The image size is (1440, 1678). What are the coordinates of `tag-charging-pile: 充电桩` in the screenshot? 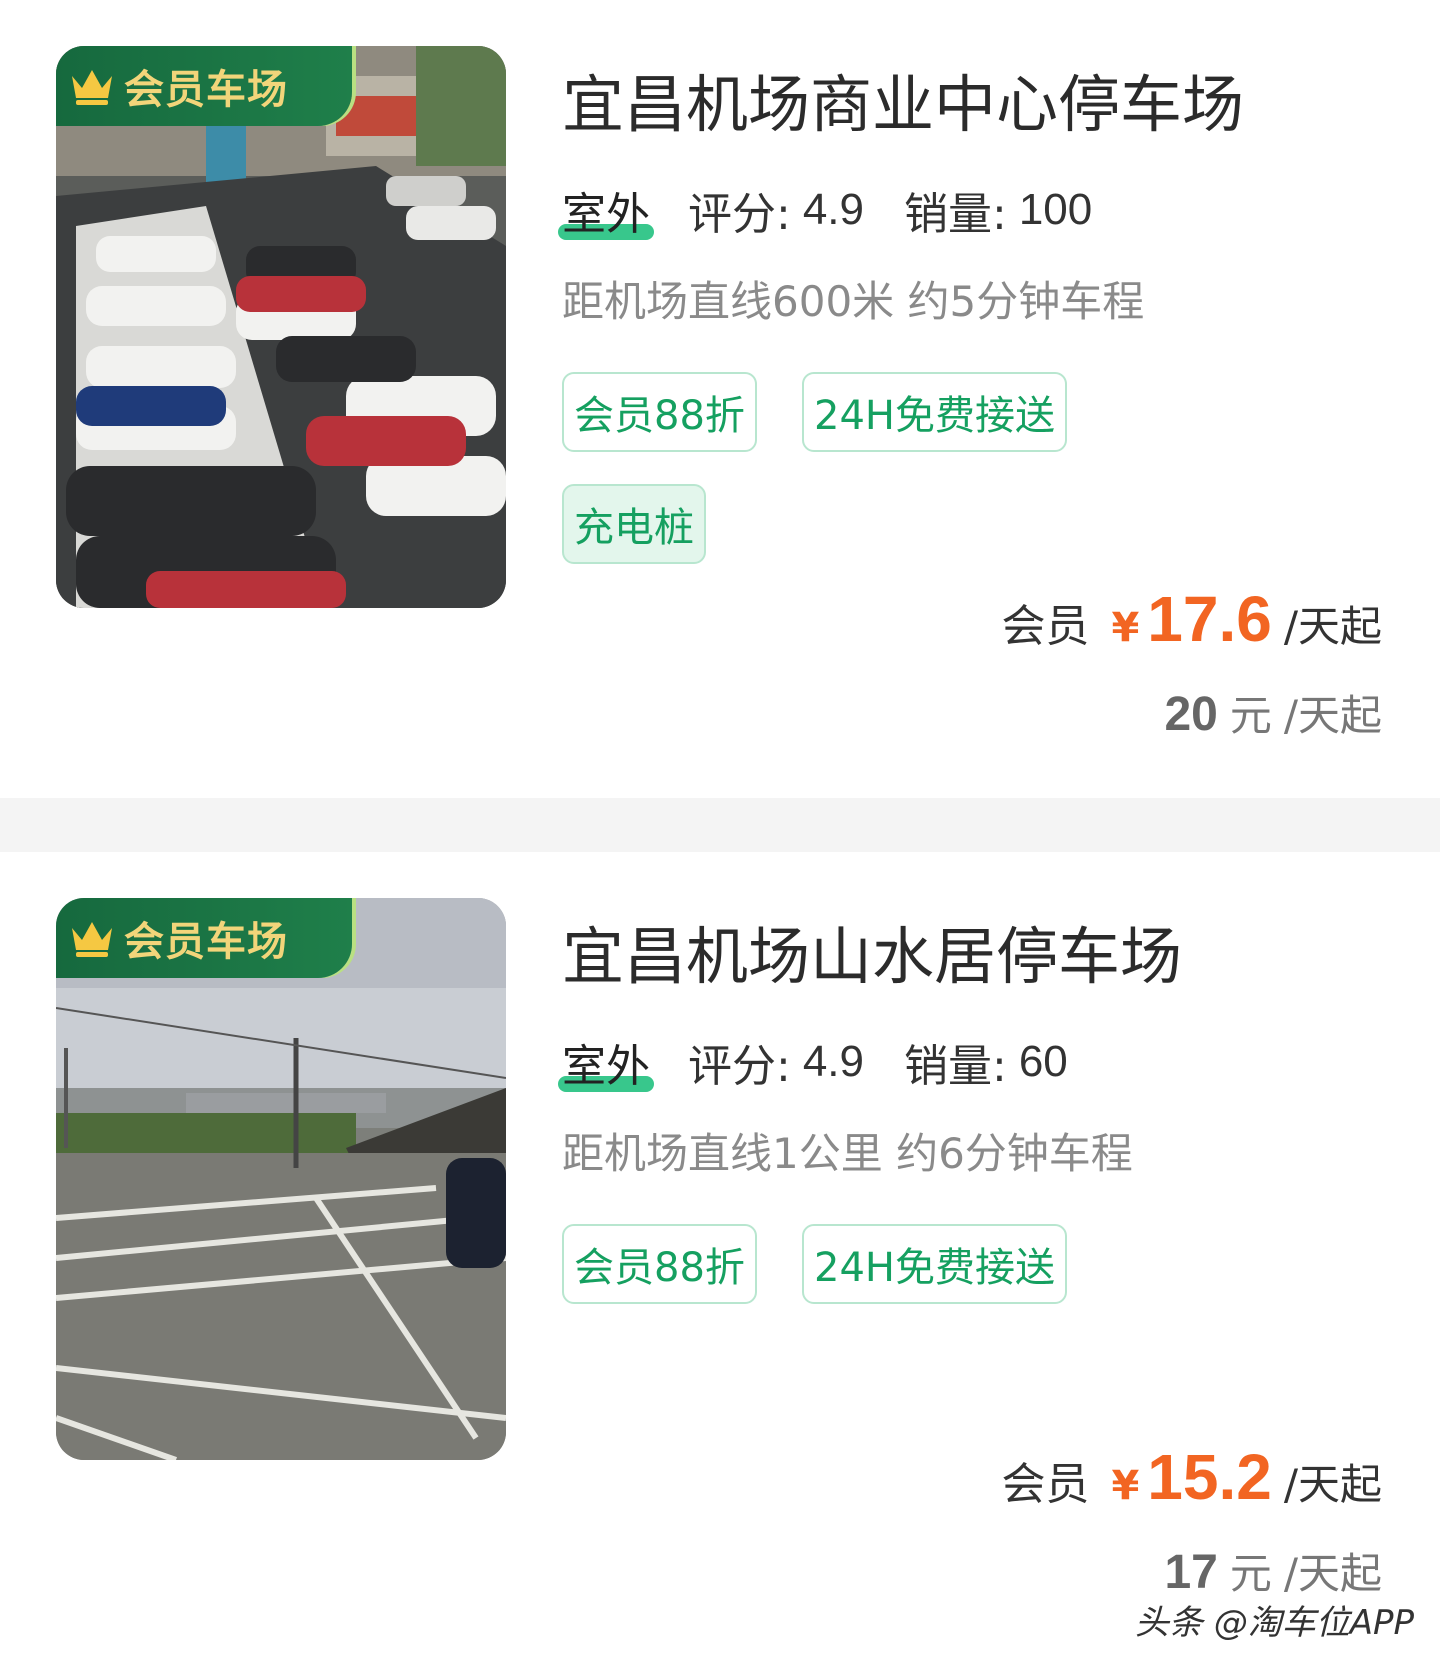 It's located at (634, 524).